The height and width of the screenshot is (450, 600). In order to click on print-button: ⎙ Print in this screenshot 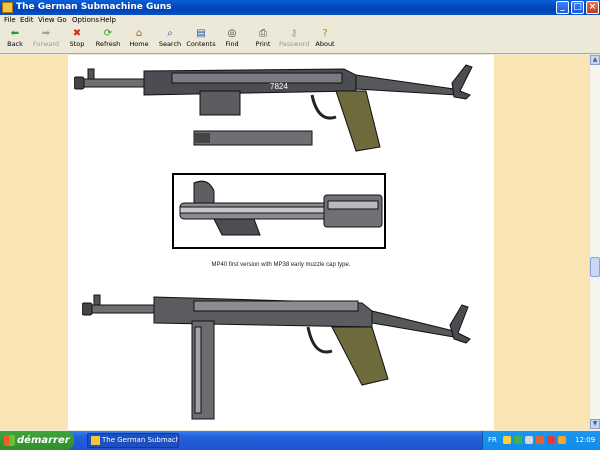, I will do `click(263, 40)`.